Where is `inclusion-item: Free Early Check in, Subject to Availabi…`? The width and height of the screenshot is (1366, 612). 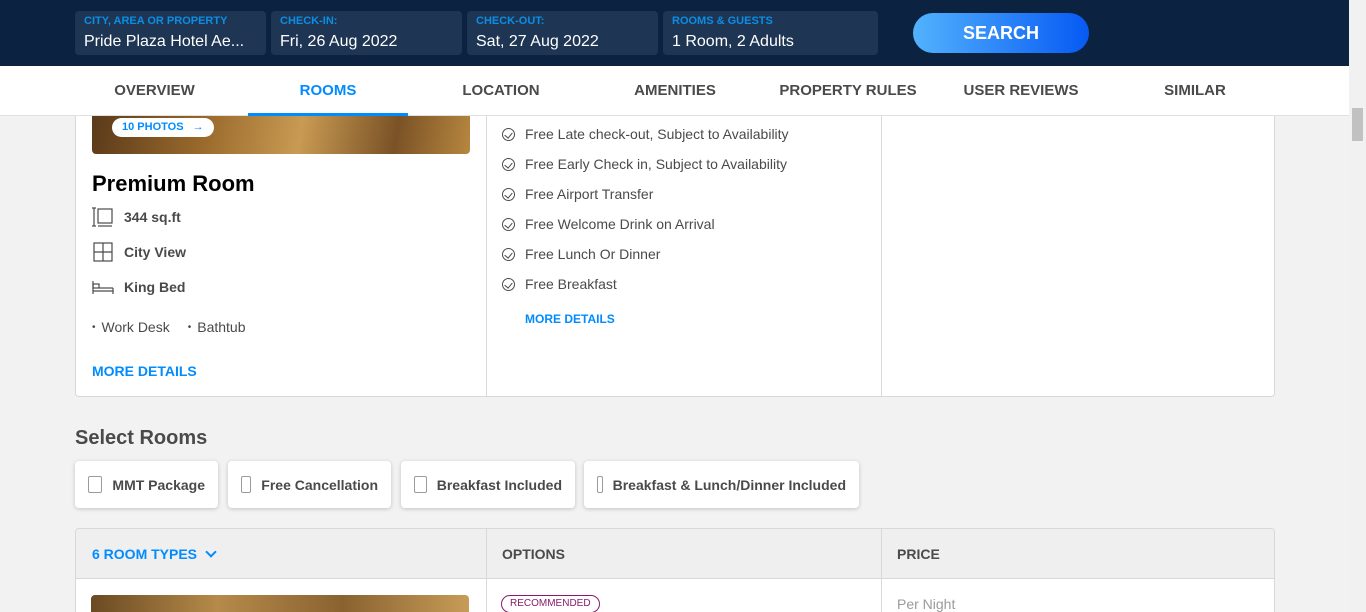
inclusion-item: Free Early Check in, Subject to Availabi… is located at coordinates (644, 164).